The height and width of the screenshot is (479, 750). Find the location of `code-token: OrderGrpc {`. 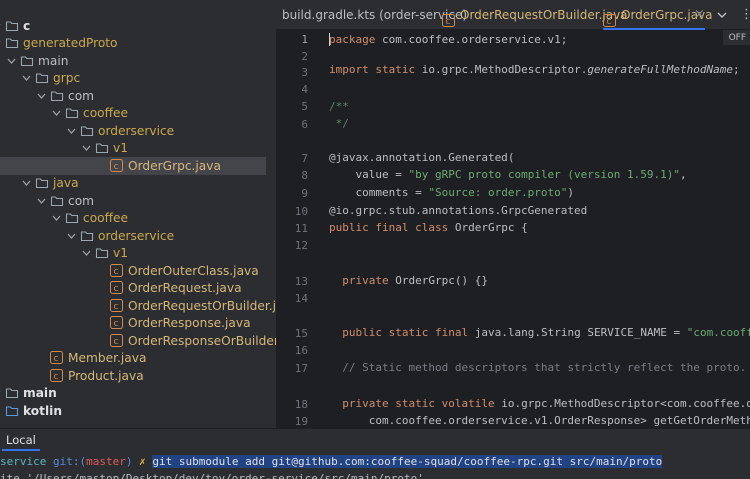

code-token: OrderGrpc { is located at coordinates (488, 227).